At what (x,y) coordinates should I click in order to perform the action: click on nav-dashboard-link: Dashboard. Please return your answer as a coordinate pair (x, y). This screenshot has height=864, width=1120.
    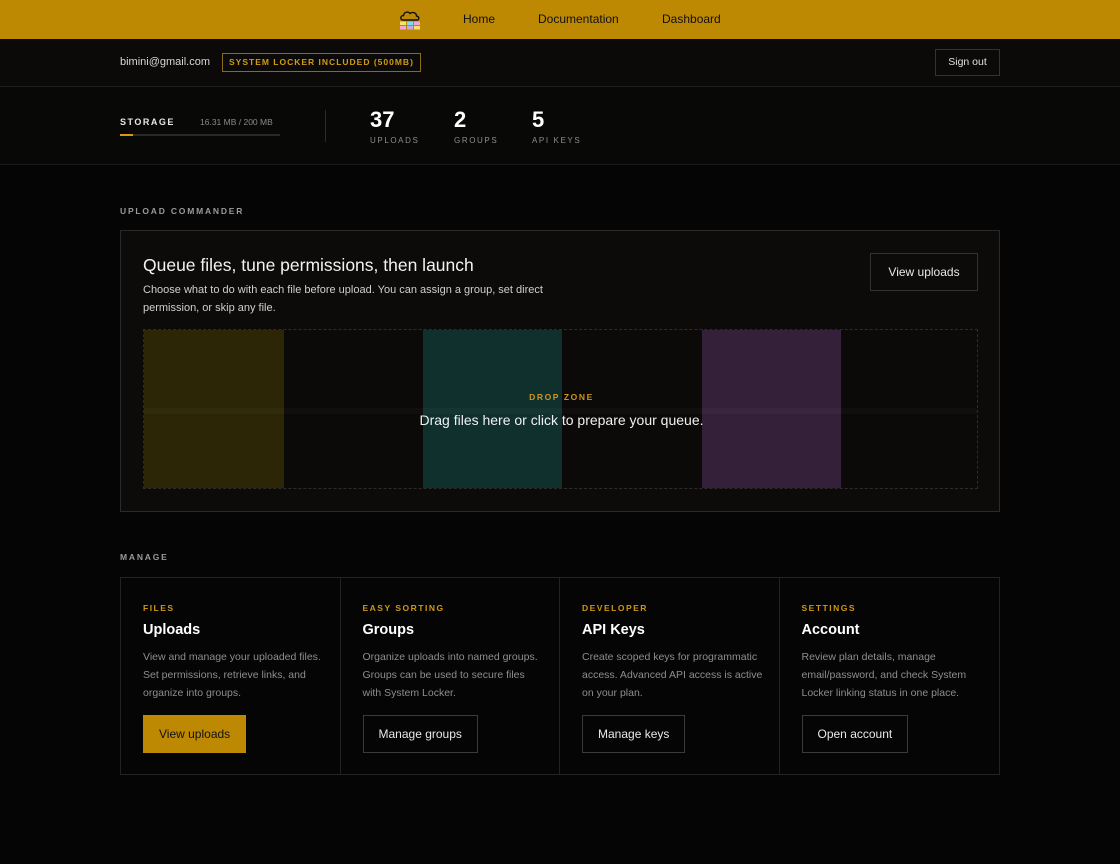
    Looking at the image, I should click on (691, 19).